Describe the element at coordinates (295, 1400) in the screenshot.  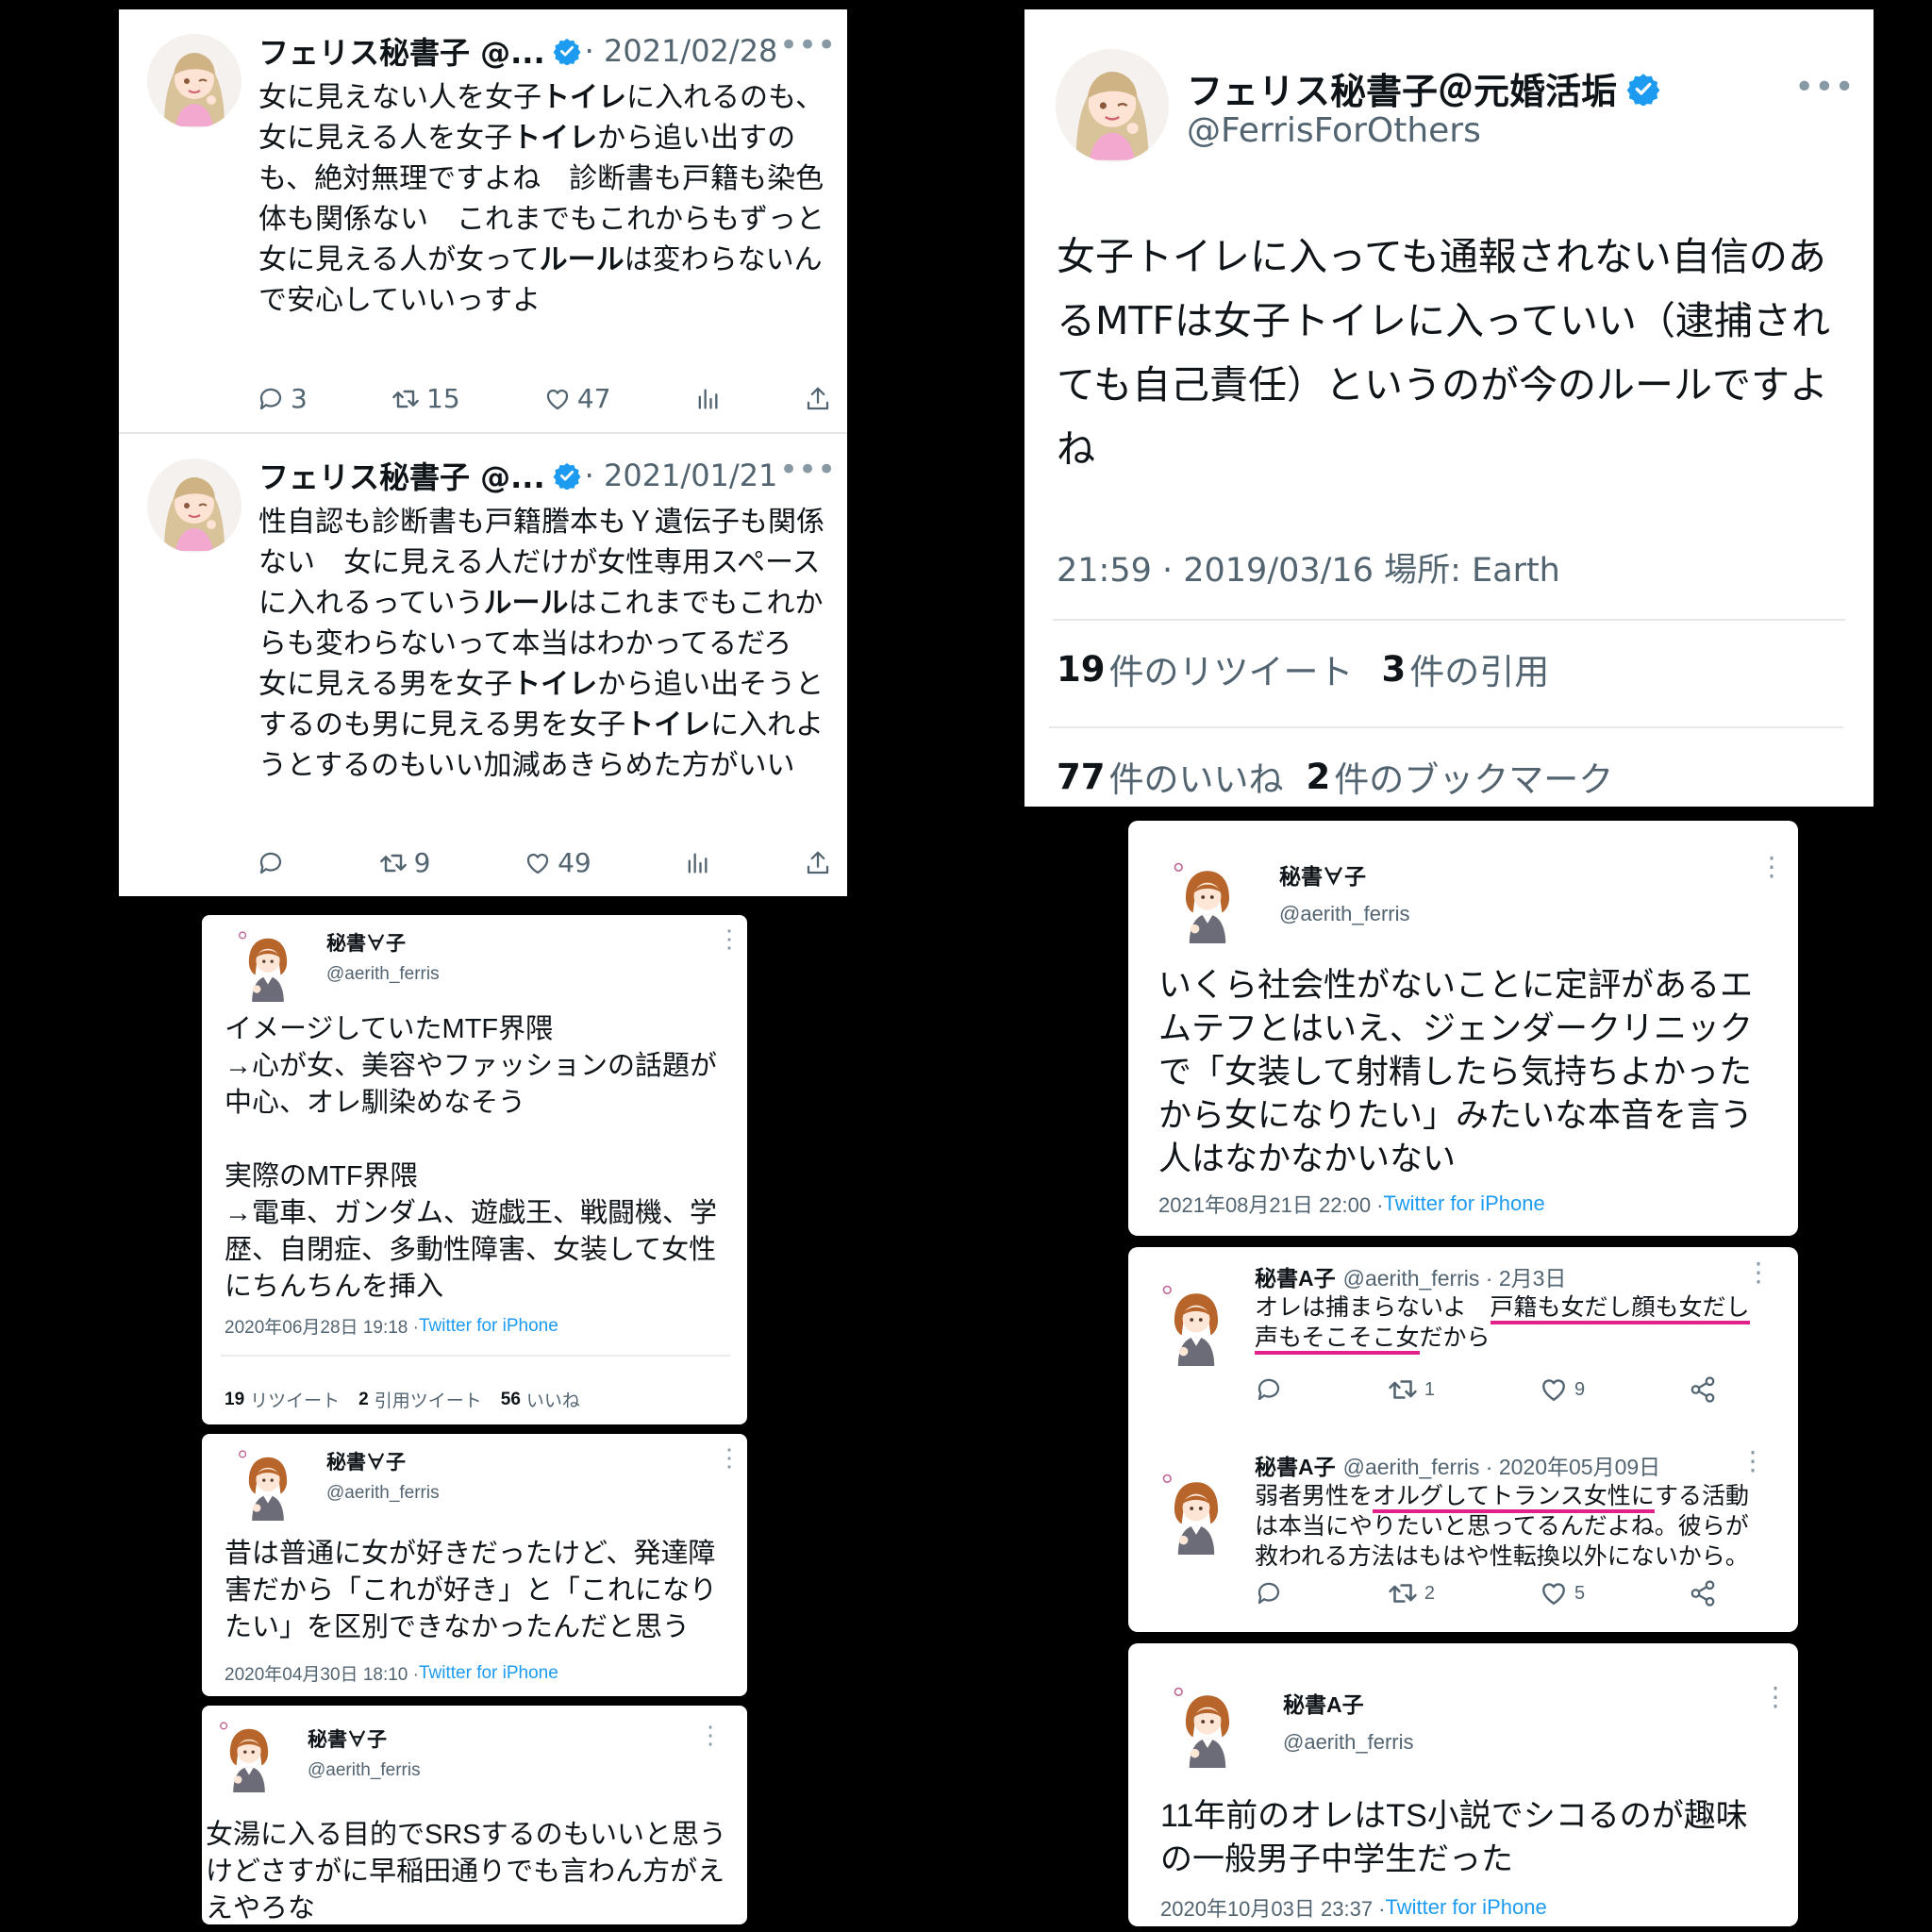
I see `retweets-label: リツイート` at that location.